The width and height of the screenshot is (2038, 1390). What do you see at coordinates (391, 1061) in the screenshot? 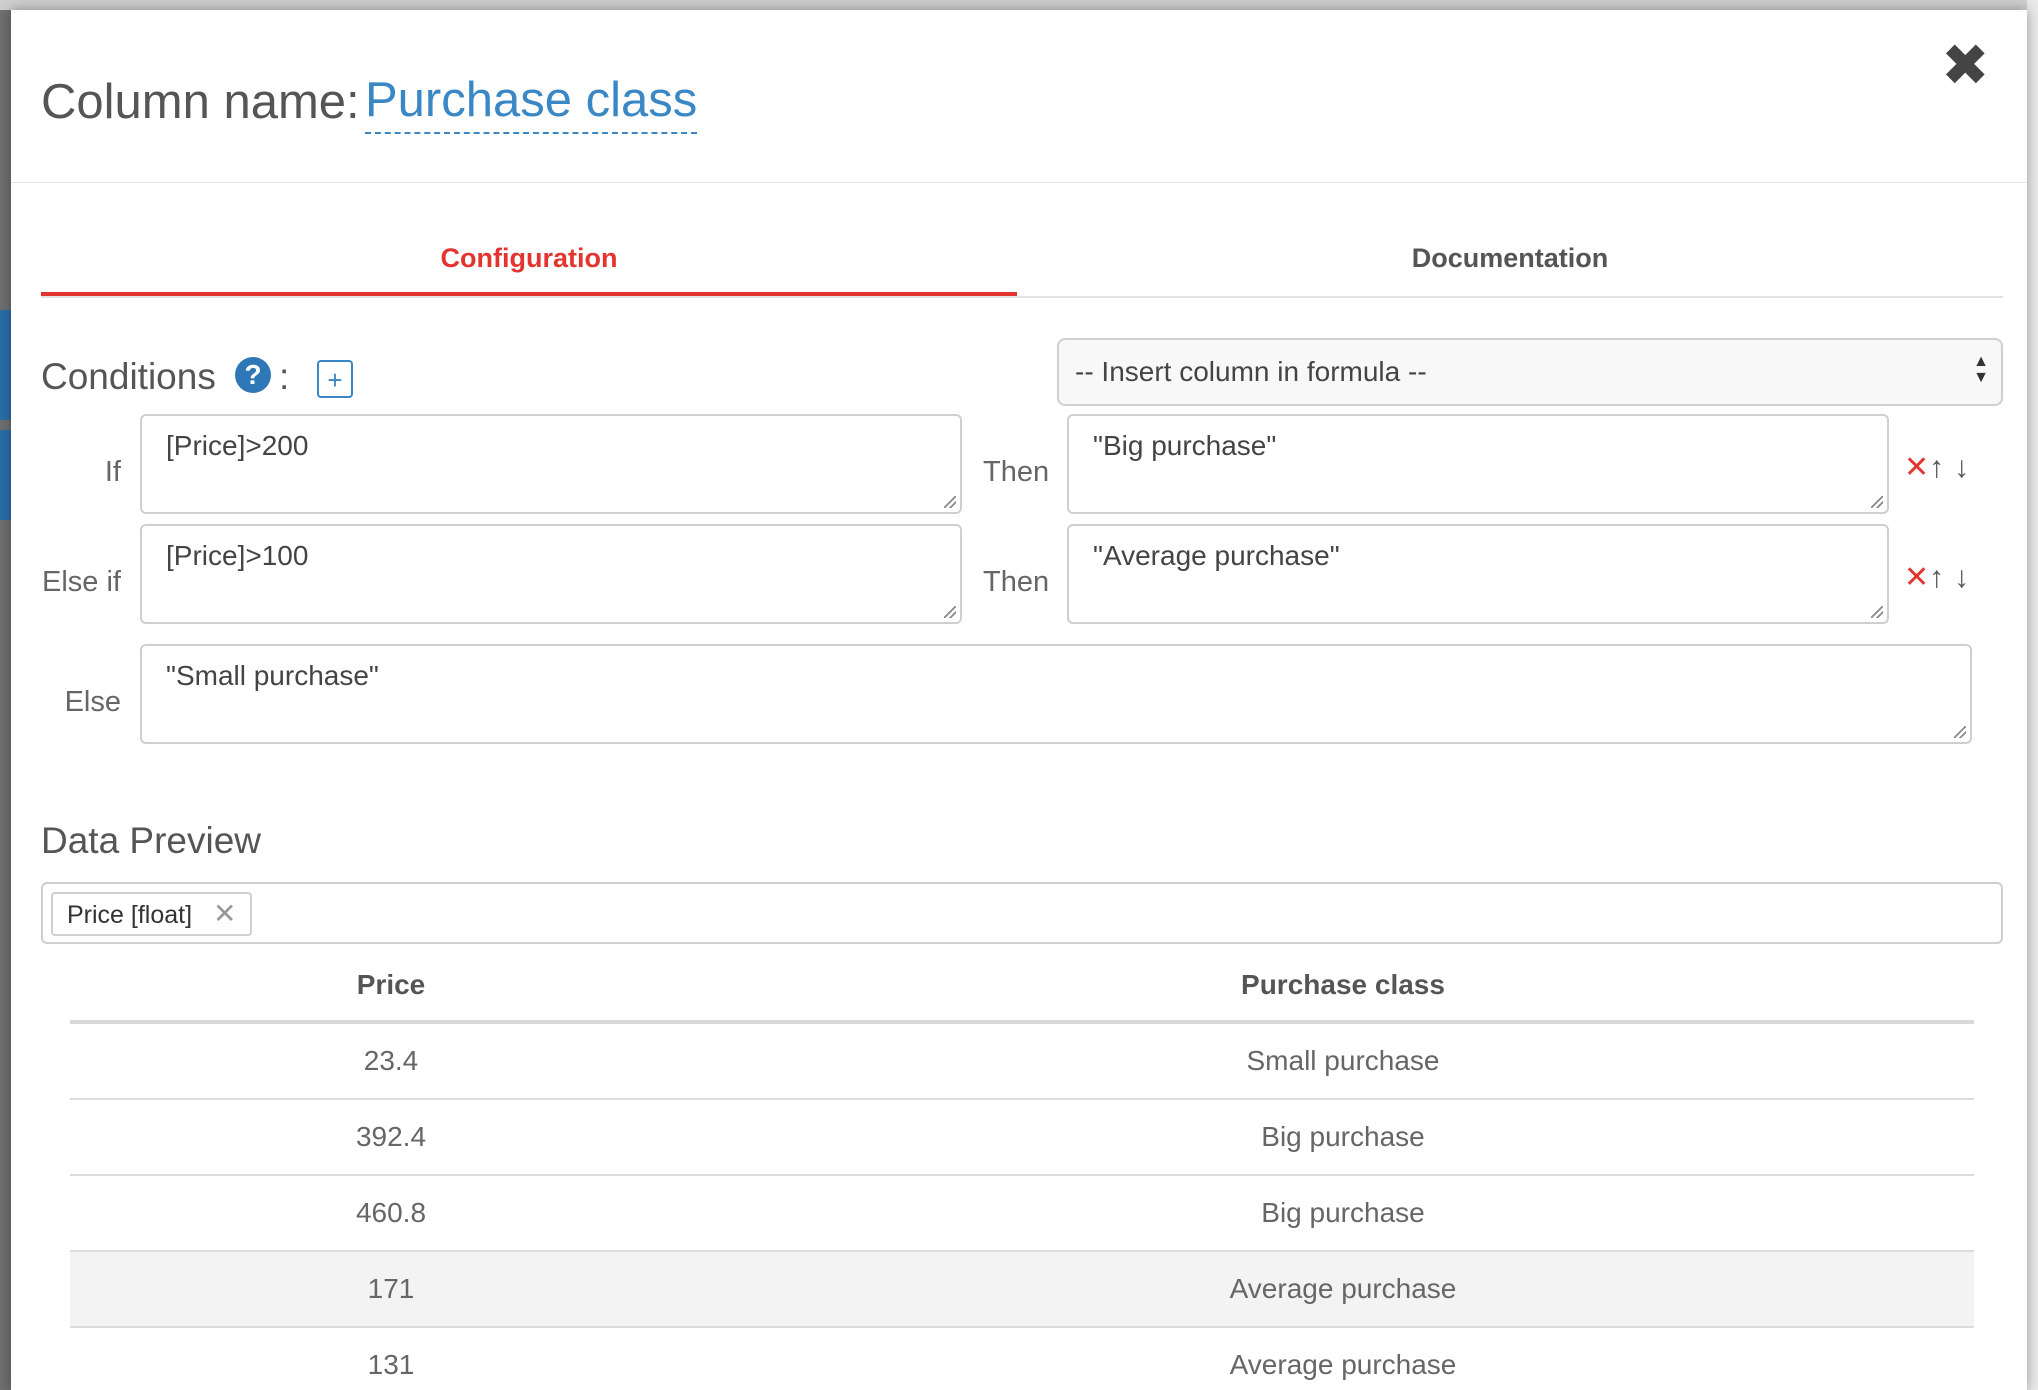
I see `table-cell: 23.4` at bounding box center [391, 1061].